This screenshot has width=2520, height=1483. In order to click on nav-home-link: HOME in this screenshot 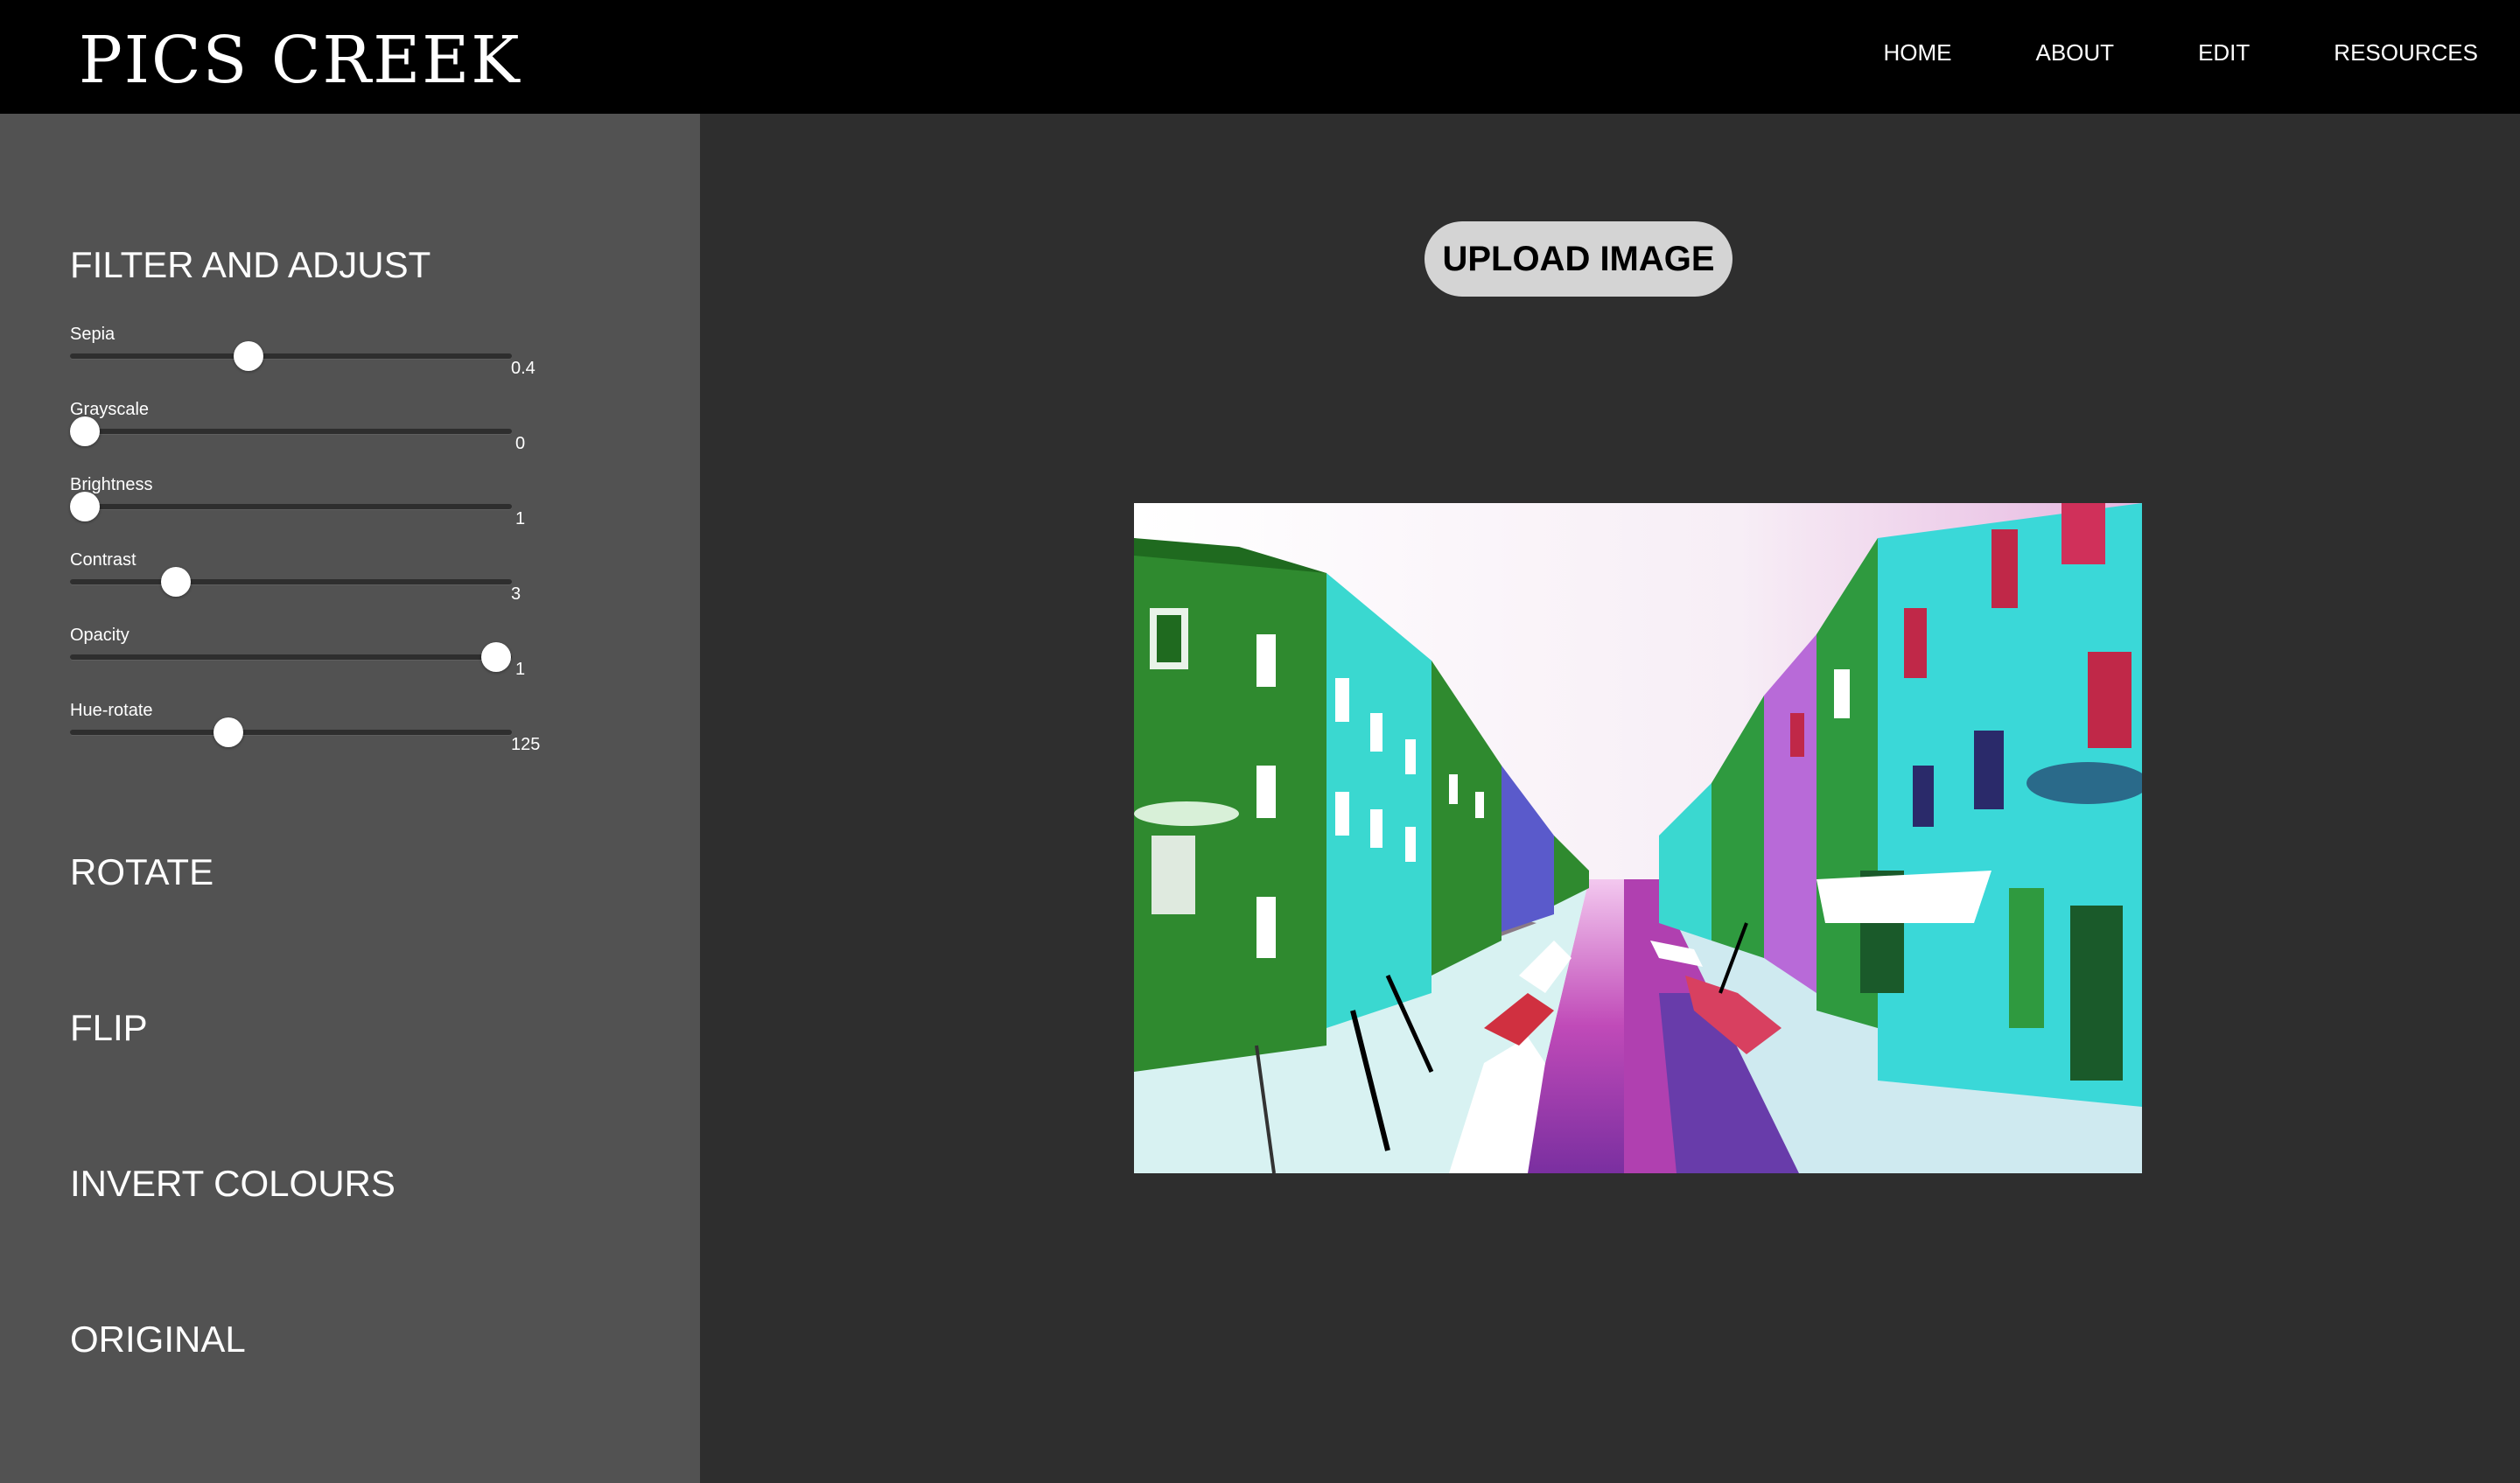, I will do `click(1917, 52)`.